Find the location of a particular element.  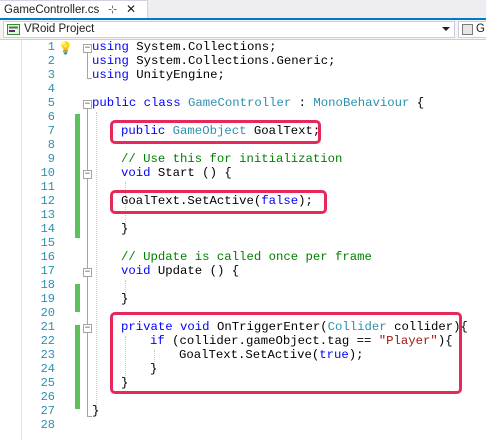

code-text: Start () { is located at coordinates (191, 173).